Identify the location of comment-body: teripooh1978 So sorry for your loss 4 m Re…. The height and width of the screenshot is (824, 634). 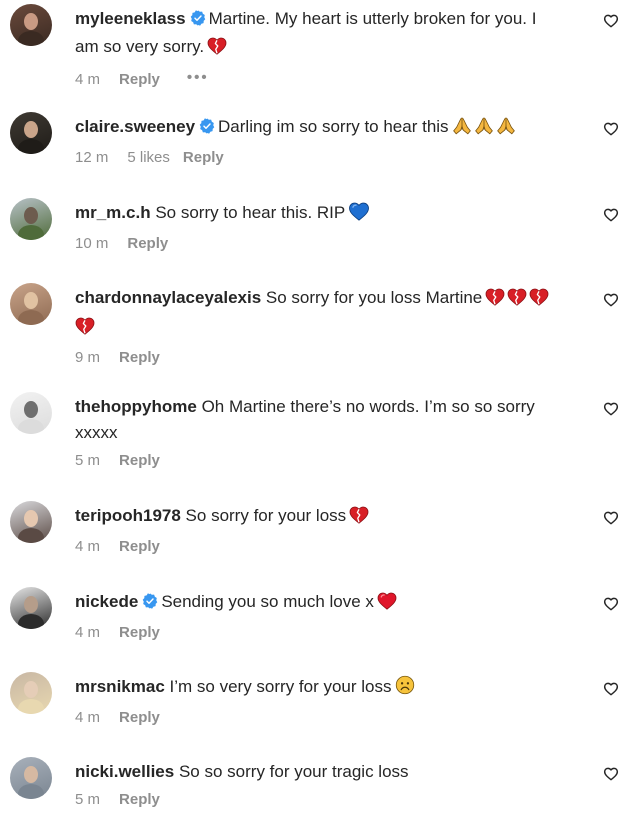
(327, 530).